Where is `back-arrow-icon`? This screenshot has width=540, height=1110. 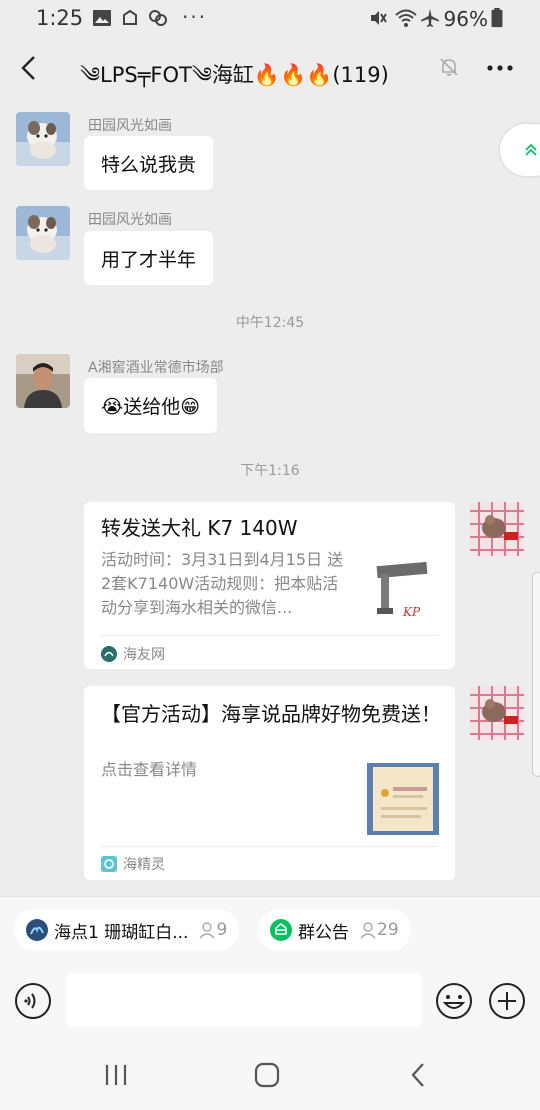
back-arrow-icon is located at coordinates (28, 68).